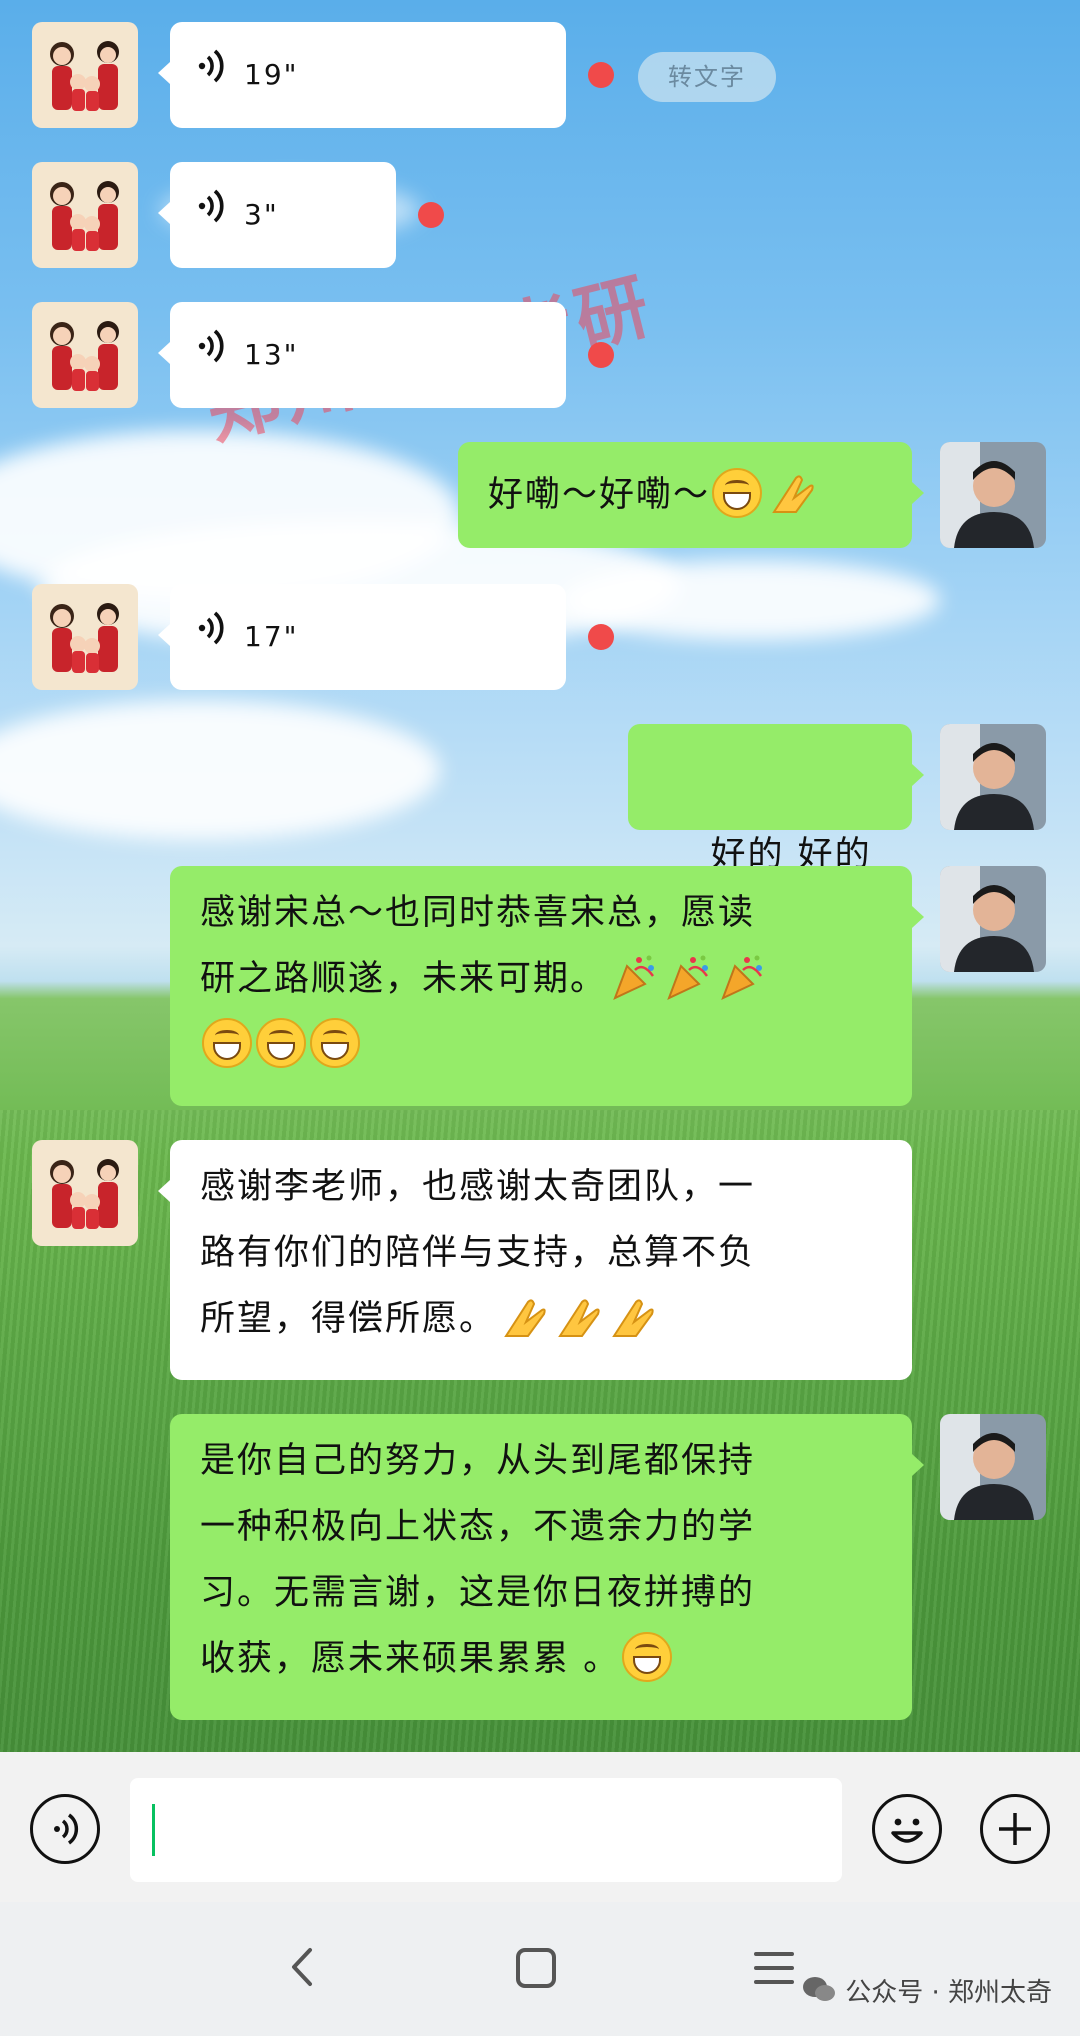  Describe the element at coordinates (948, 1993) in the screenshot. I see `footer-brand-text: 公众号 · 郑州太奇` at that location.